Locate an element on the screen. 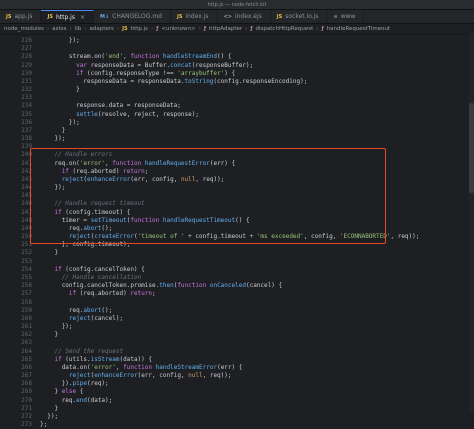 This screenshot has height=429, width=474. code-token: responseData = Buffer. is located at coordinates (128, 65).